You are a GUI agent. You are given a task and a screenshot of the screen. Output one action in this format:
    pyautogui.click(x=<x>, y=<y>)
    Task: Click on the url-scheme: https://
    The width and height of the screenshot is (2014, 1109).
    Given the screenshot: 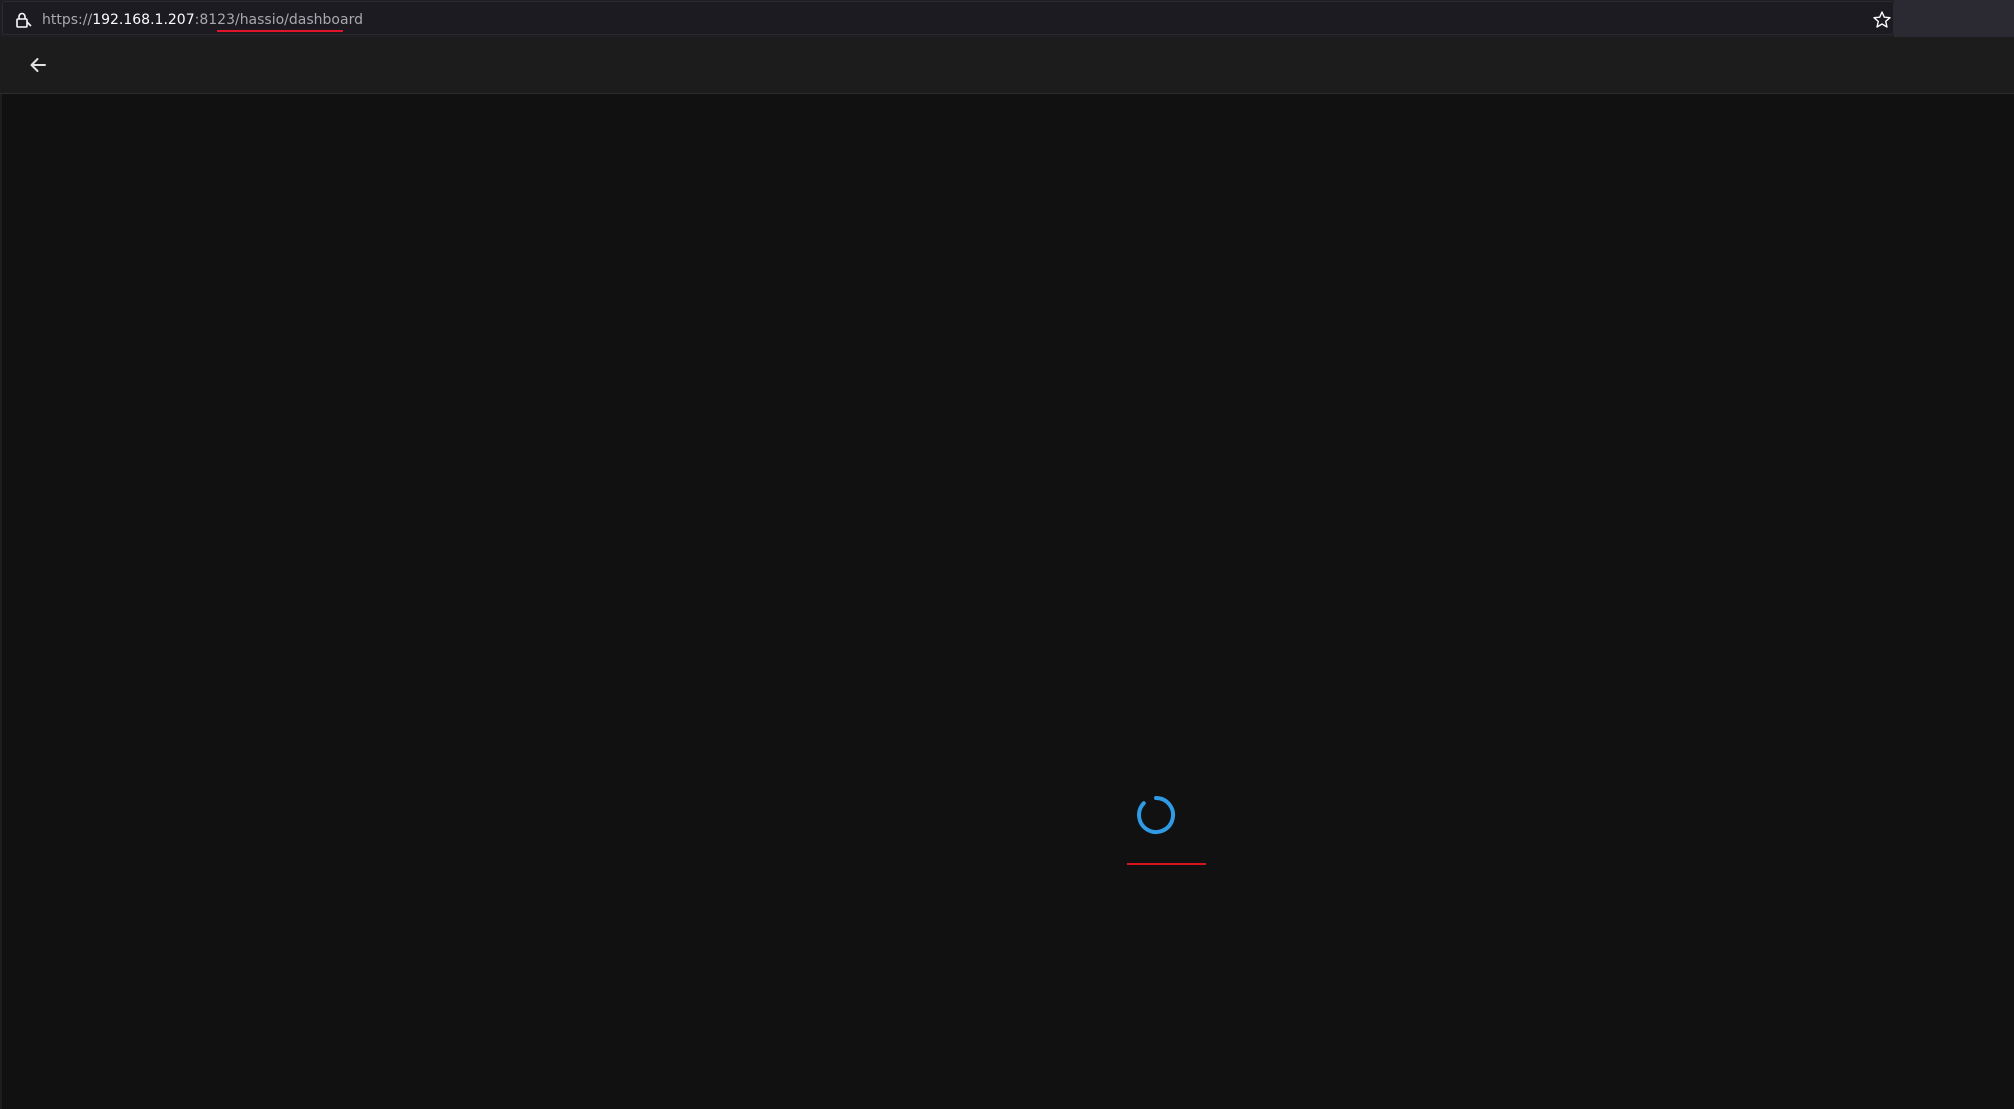 What is the action you would take?
    pyautogui.click(x=67, y=20)
    